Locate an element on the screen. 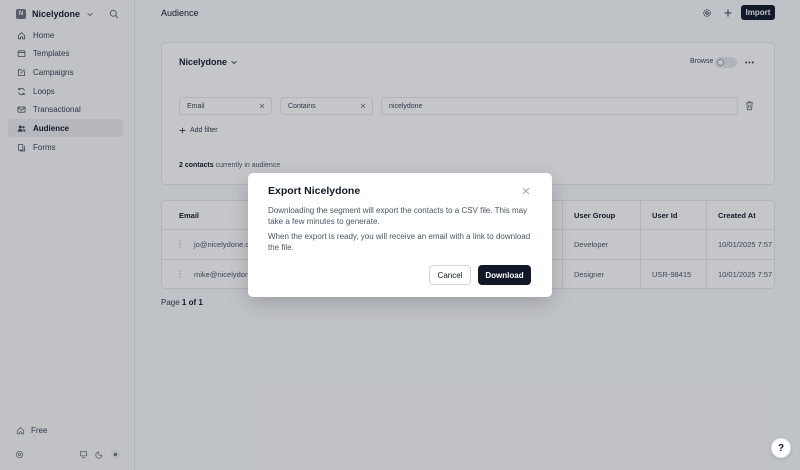 The image size is (800, 470). cancel-button: Cancel is located at coordinates (450, 275).